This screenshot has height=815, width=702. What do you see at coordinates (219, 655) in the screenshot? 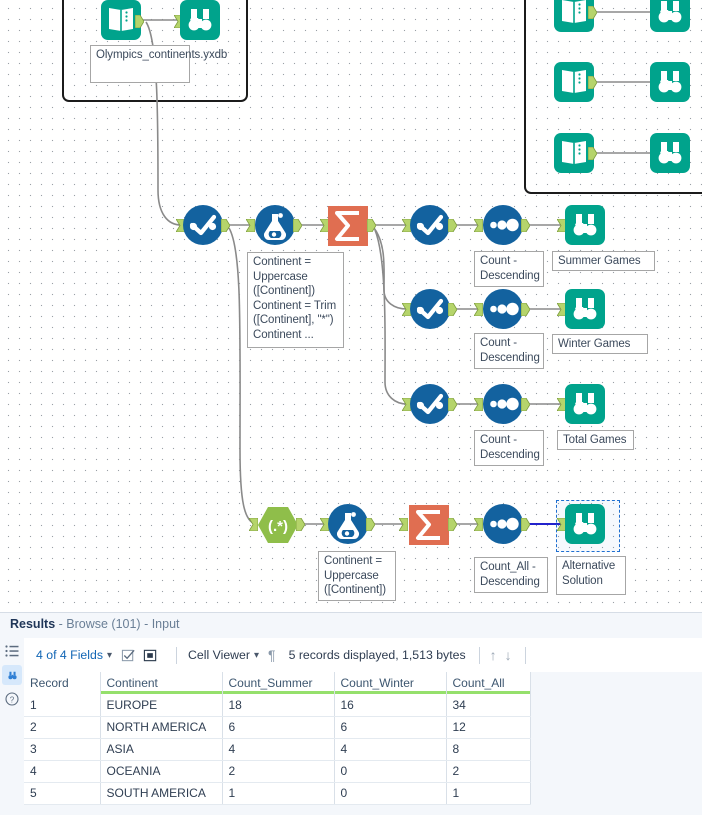
I see `cell-viewer-selector: Cell Viewer` at bounding box center [219, 655].